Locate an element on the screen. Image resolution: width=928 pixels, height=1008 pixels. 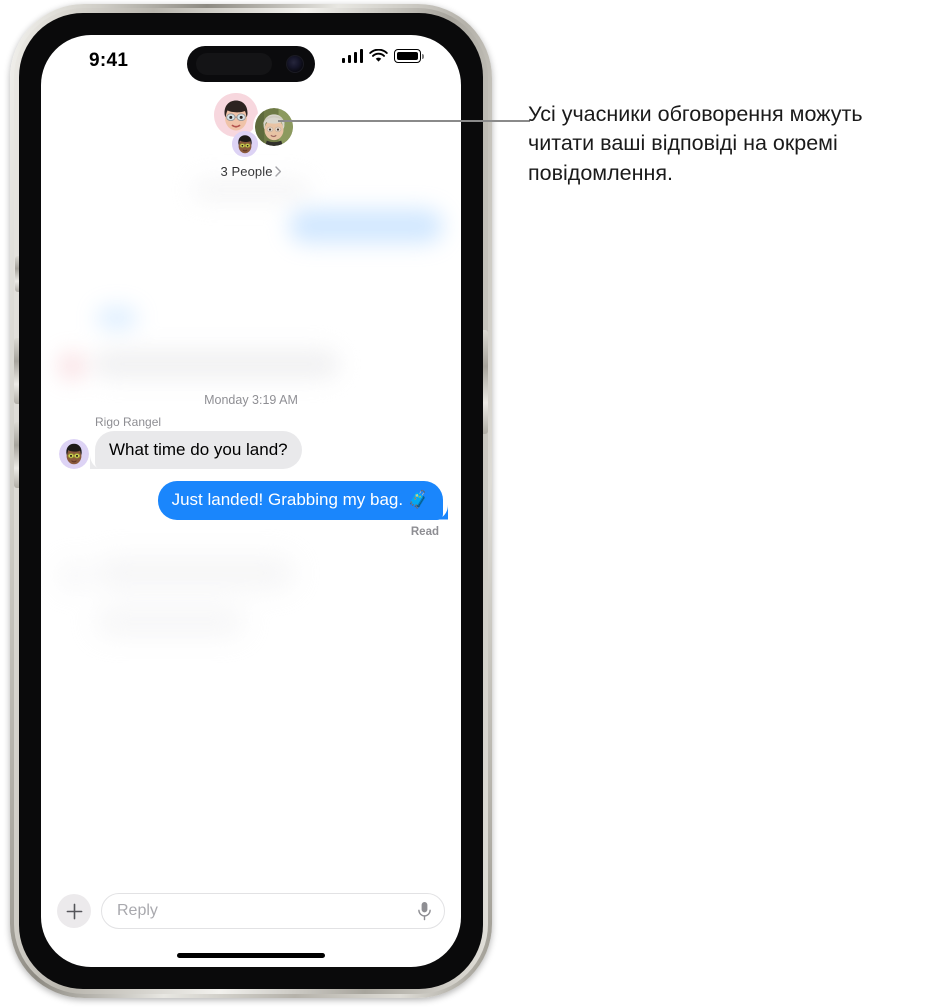
wifi-icon is located at coordinates (378, 55).